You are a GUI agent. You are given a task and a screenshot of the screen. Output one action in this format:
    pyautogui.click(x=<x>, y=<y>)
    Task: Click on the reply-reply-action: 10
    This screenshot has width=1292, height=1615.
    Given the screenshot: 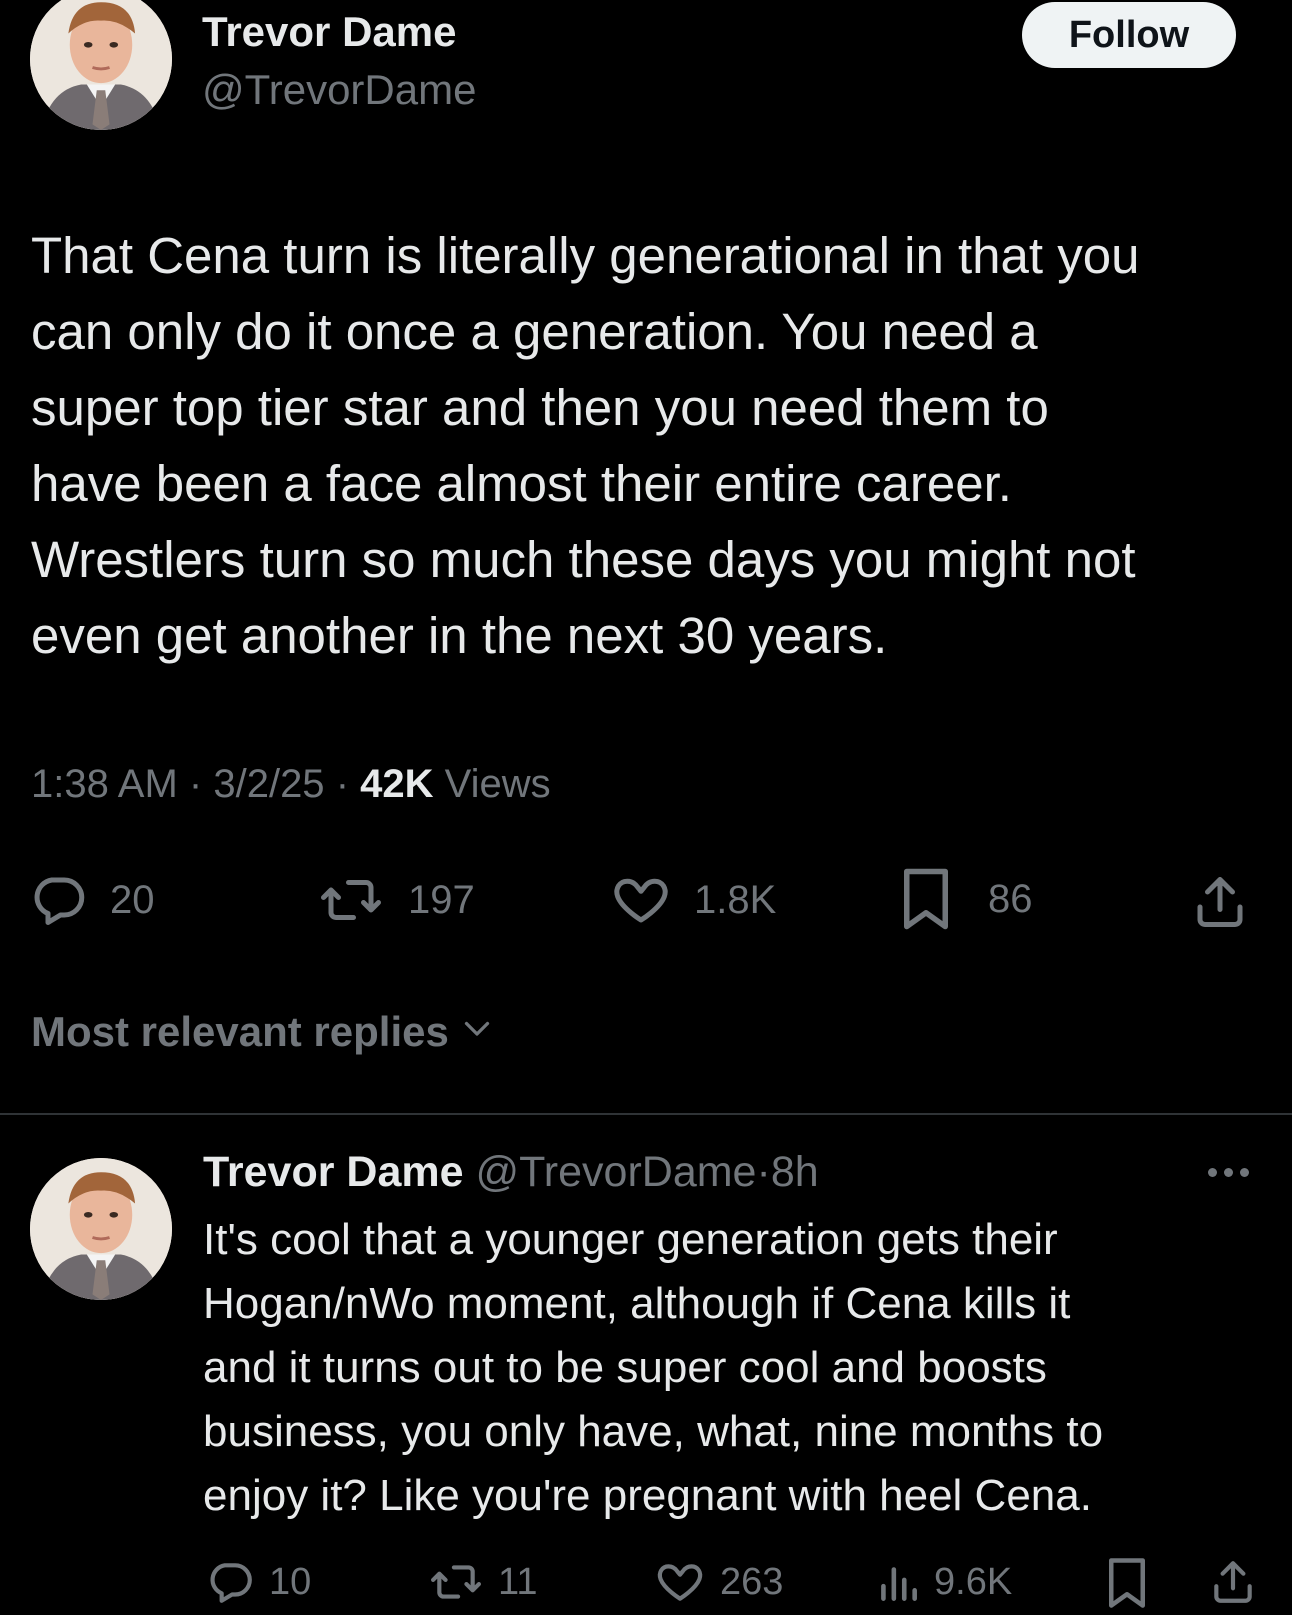 What is the action you would take?
    pyautogui.click(x=258, y=1582)
    